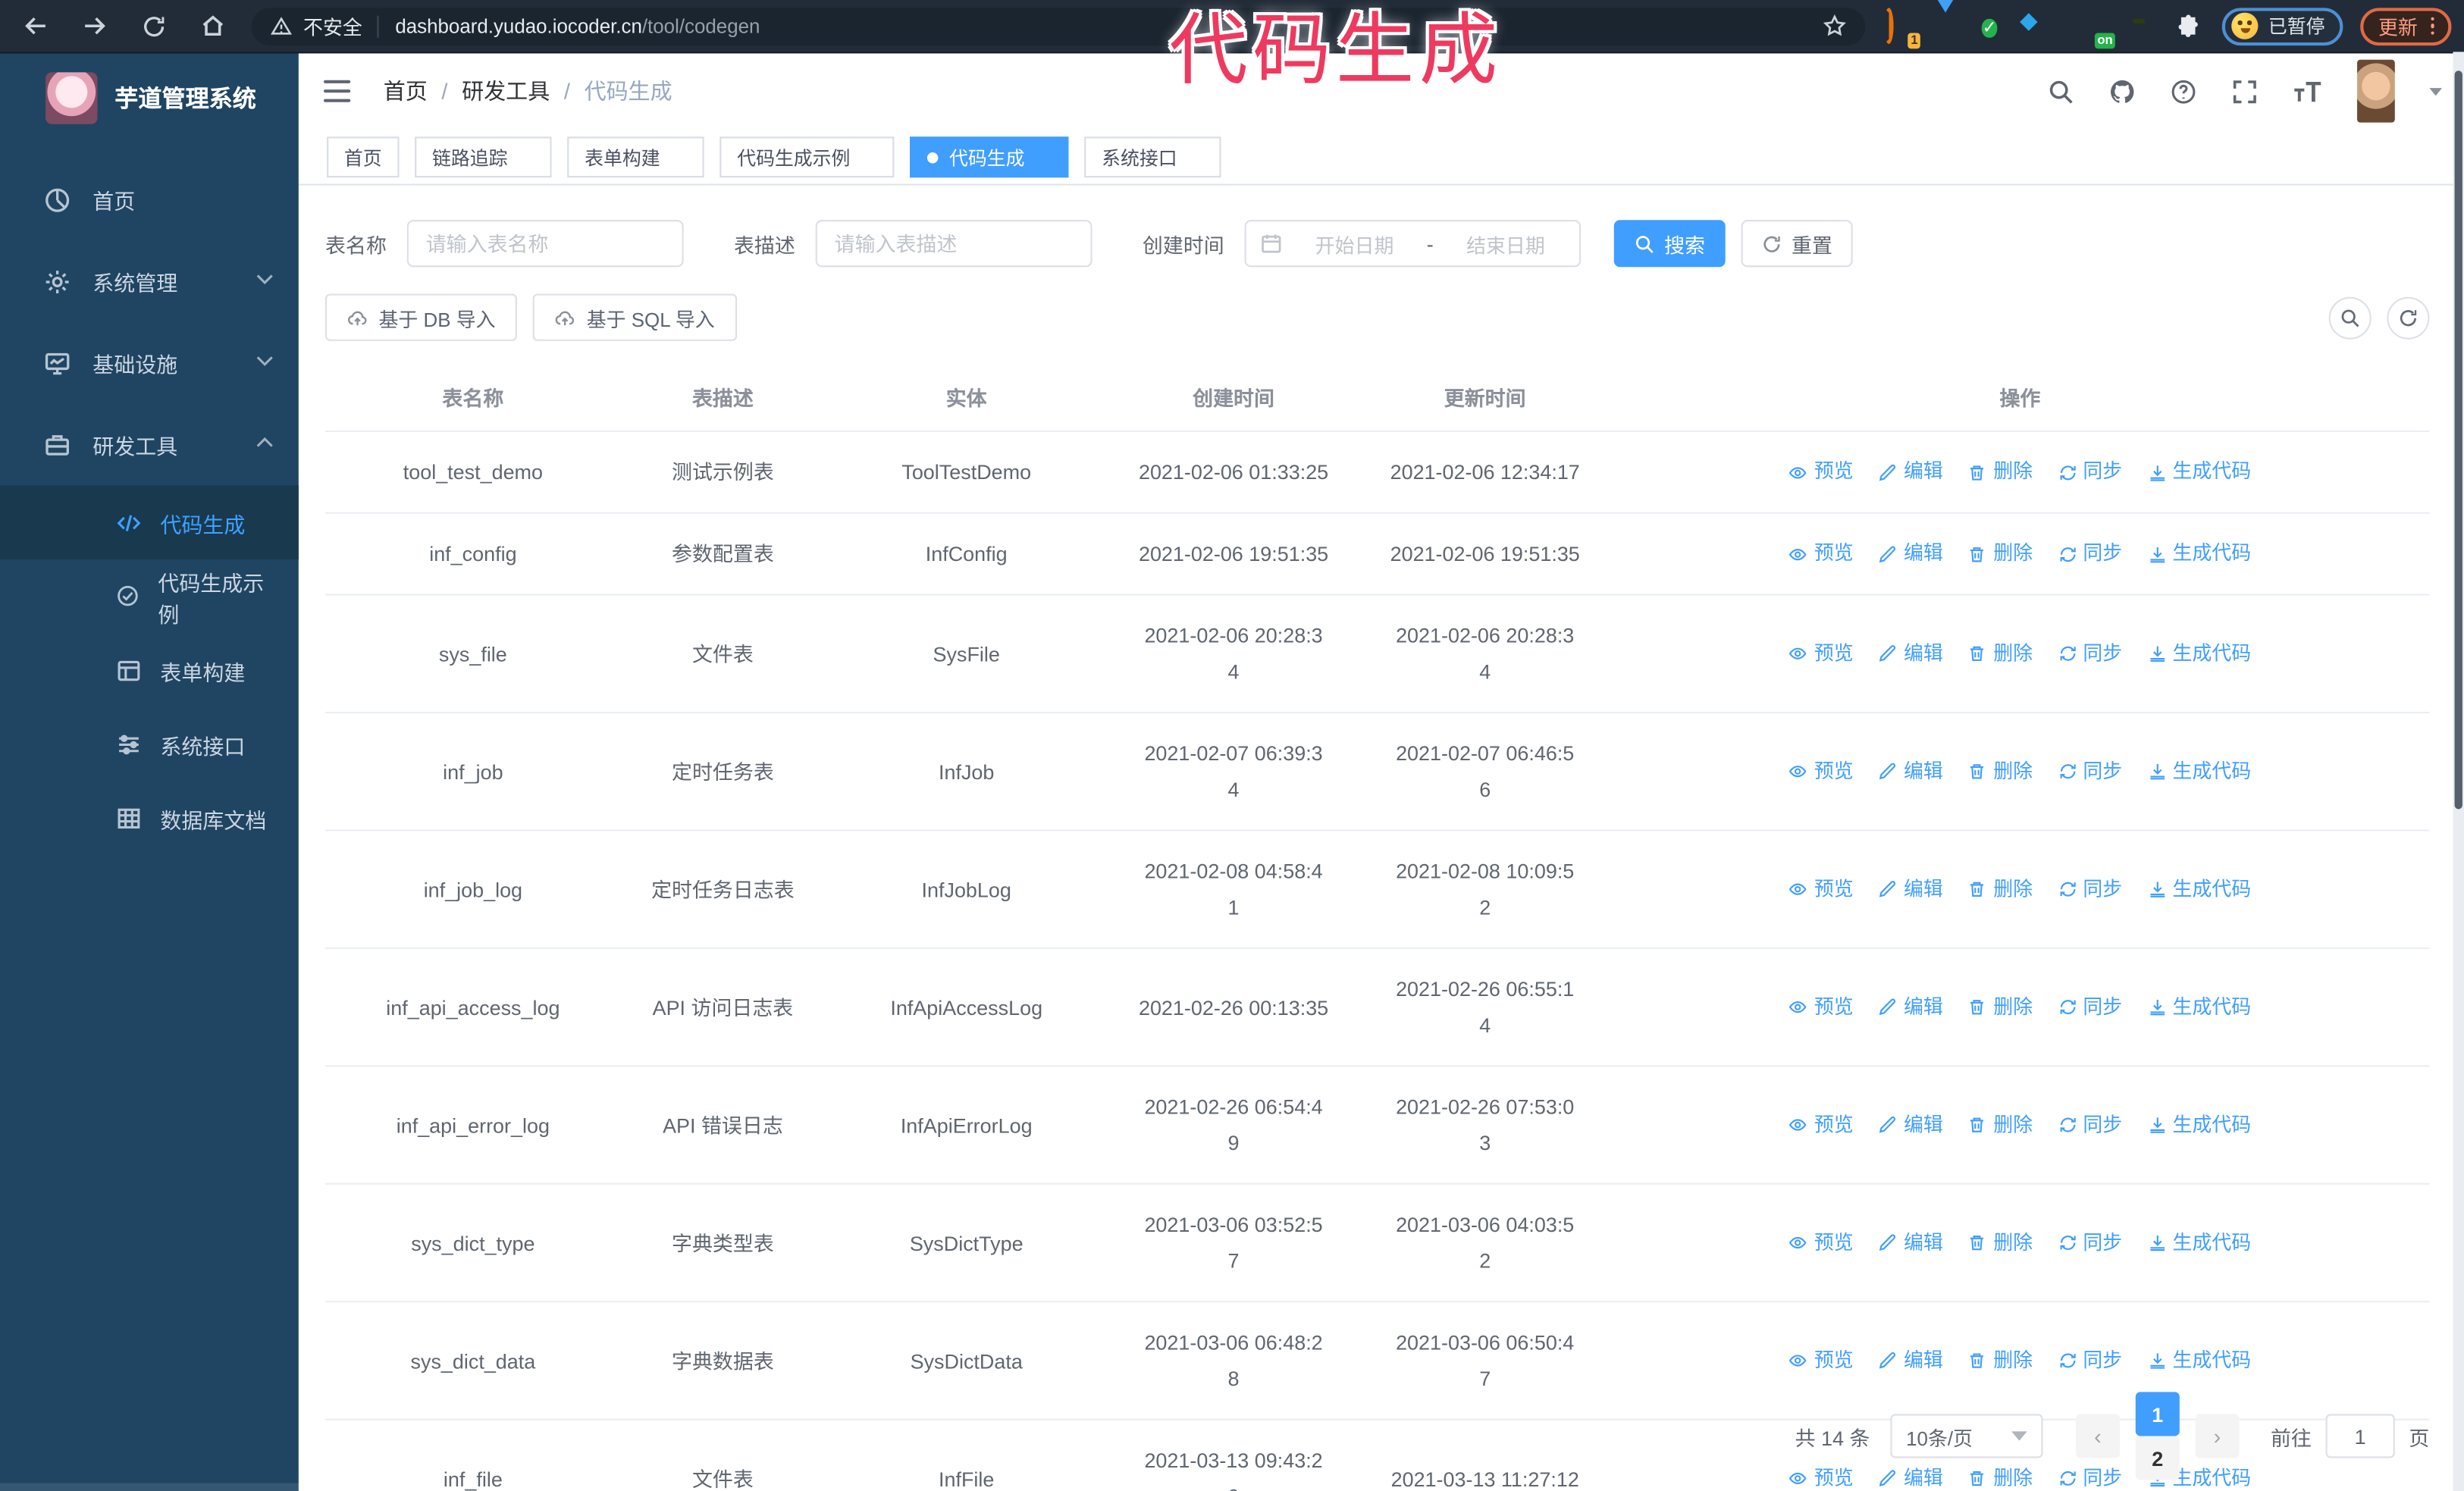  What do you see at coordinates (807, 157) in the screenshot?
I see `tab: 代码生成示例` at bounding box center [807, 157].